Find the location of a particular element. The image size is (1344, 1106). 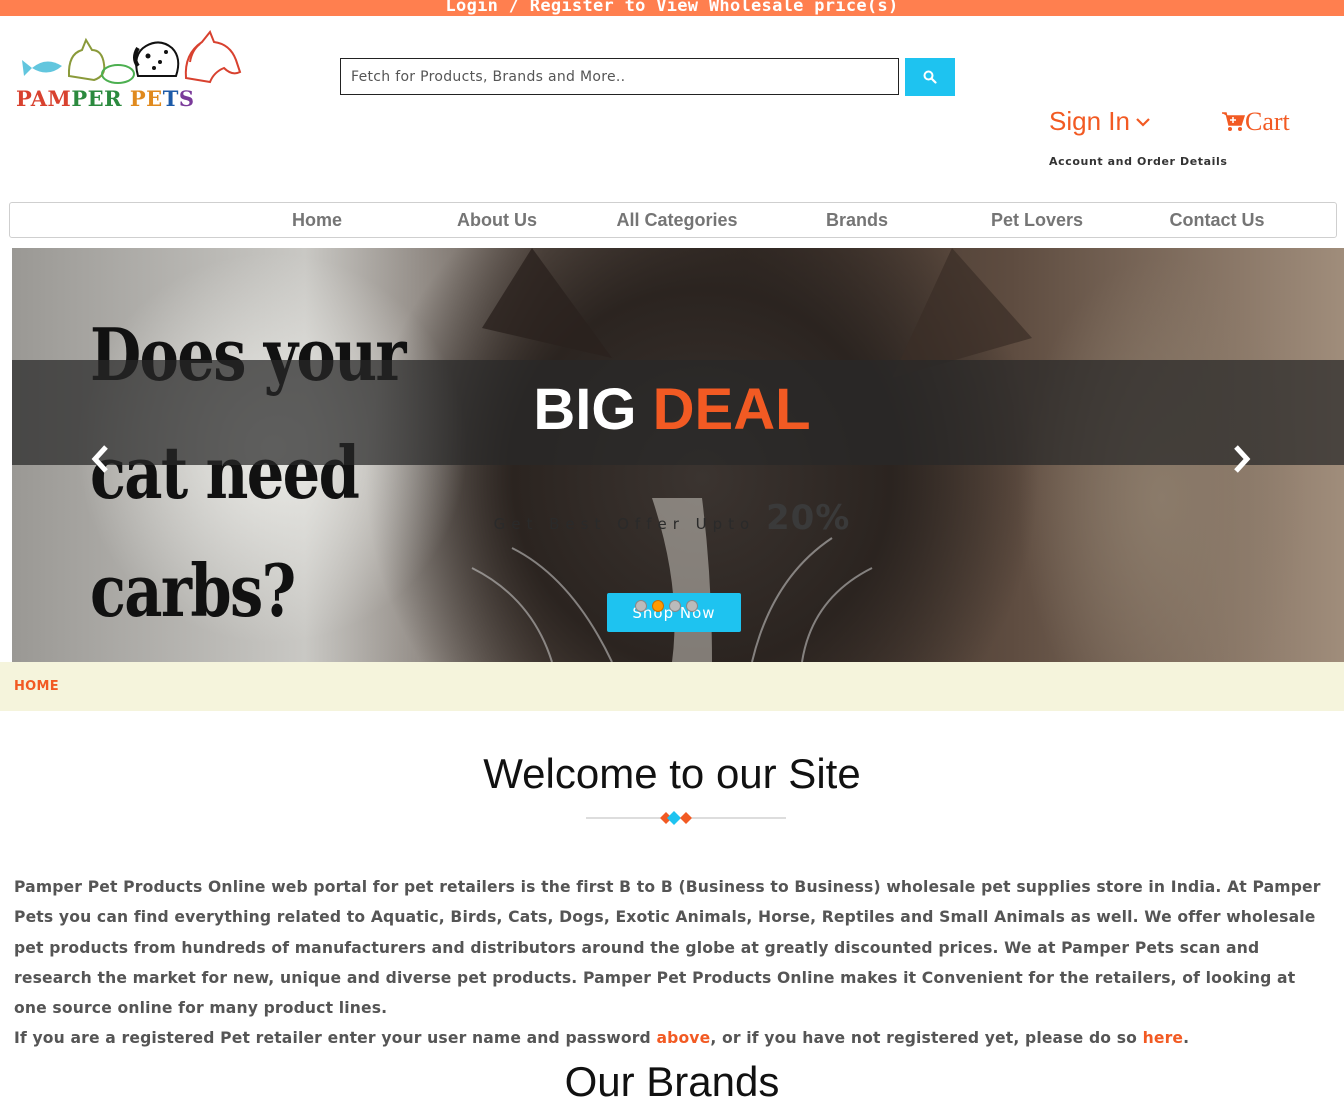

sign-in-label: Sign In is located at coordinates (1089, 121).